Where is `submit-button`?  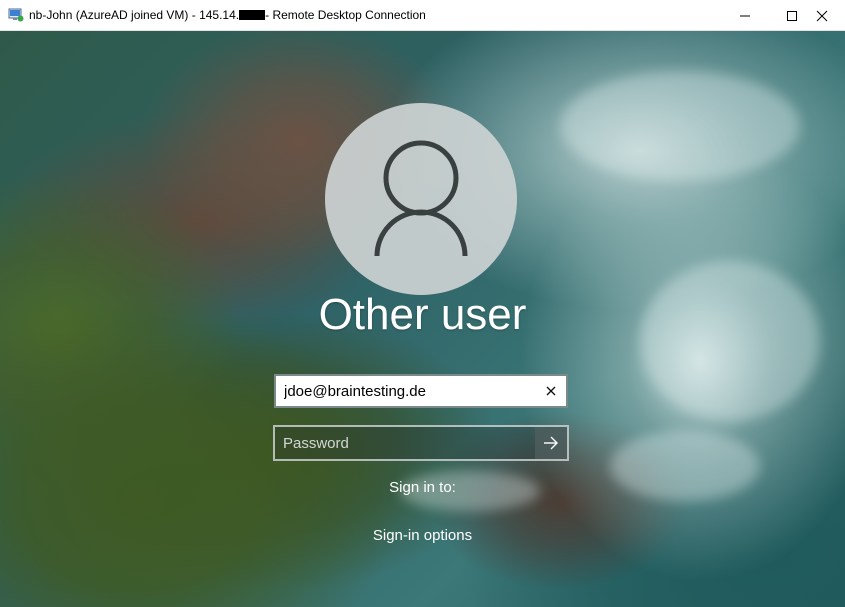 submit-button is located at coordinates (551, 443).